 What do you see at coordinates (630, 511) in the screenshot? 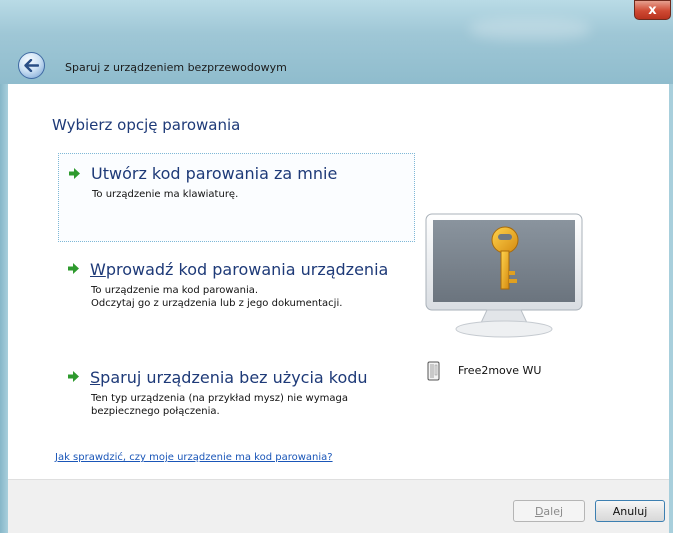
I see `cancel-button: Anuluj` at bounding box center [630, 511].